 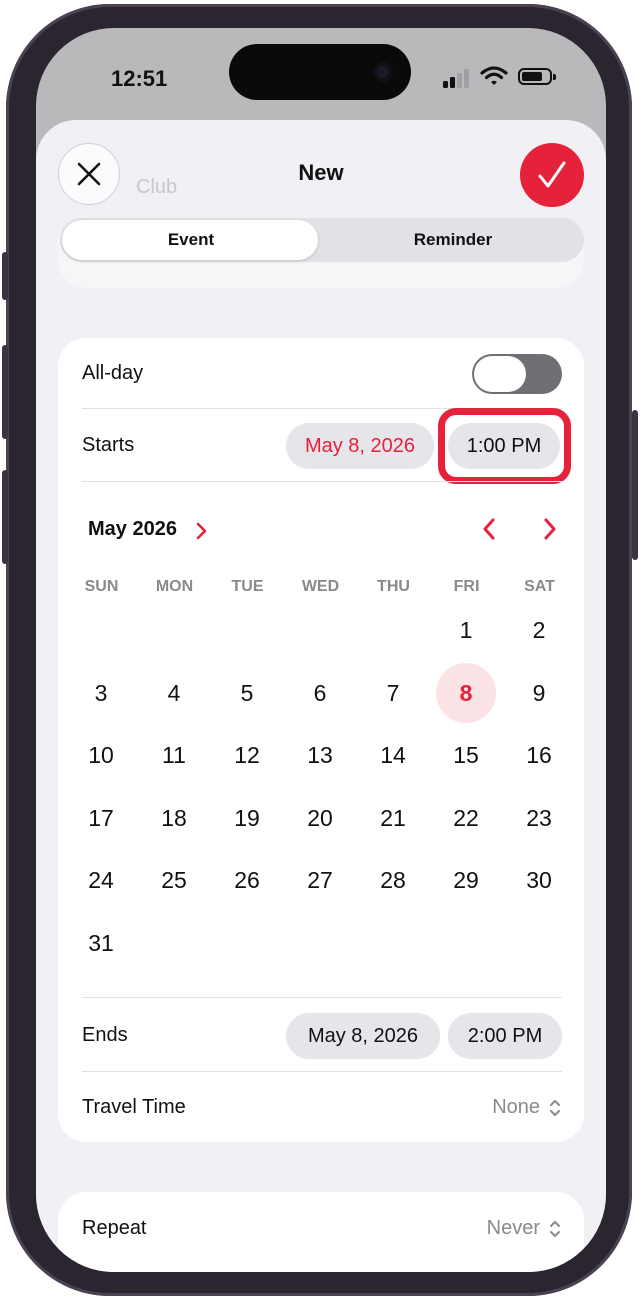 What do you see at coordinates (101, 586) in the screenshot?
I see `weekday-label: SUN` at bounding box center [101, 586].